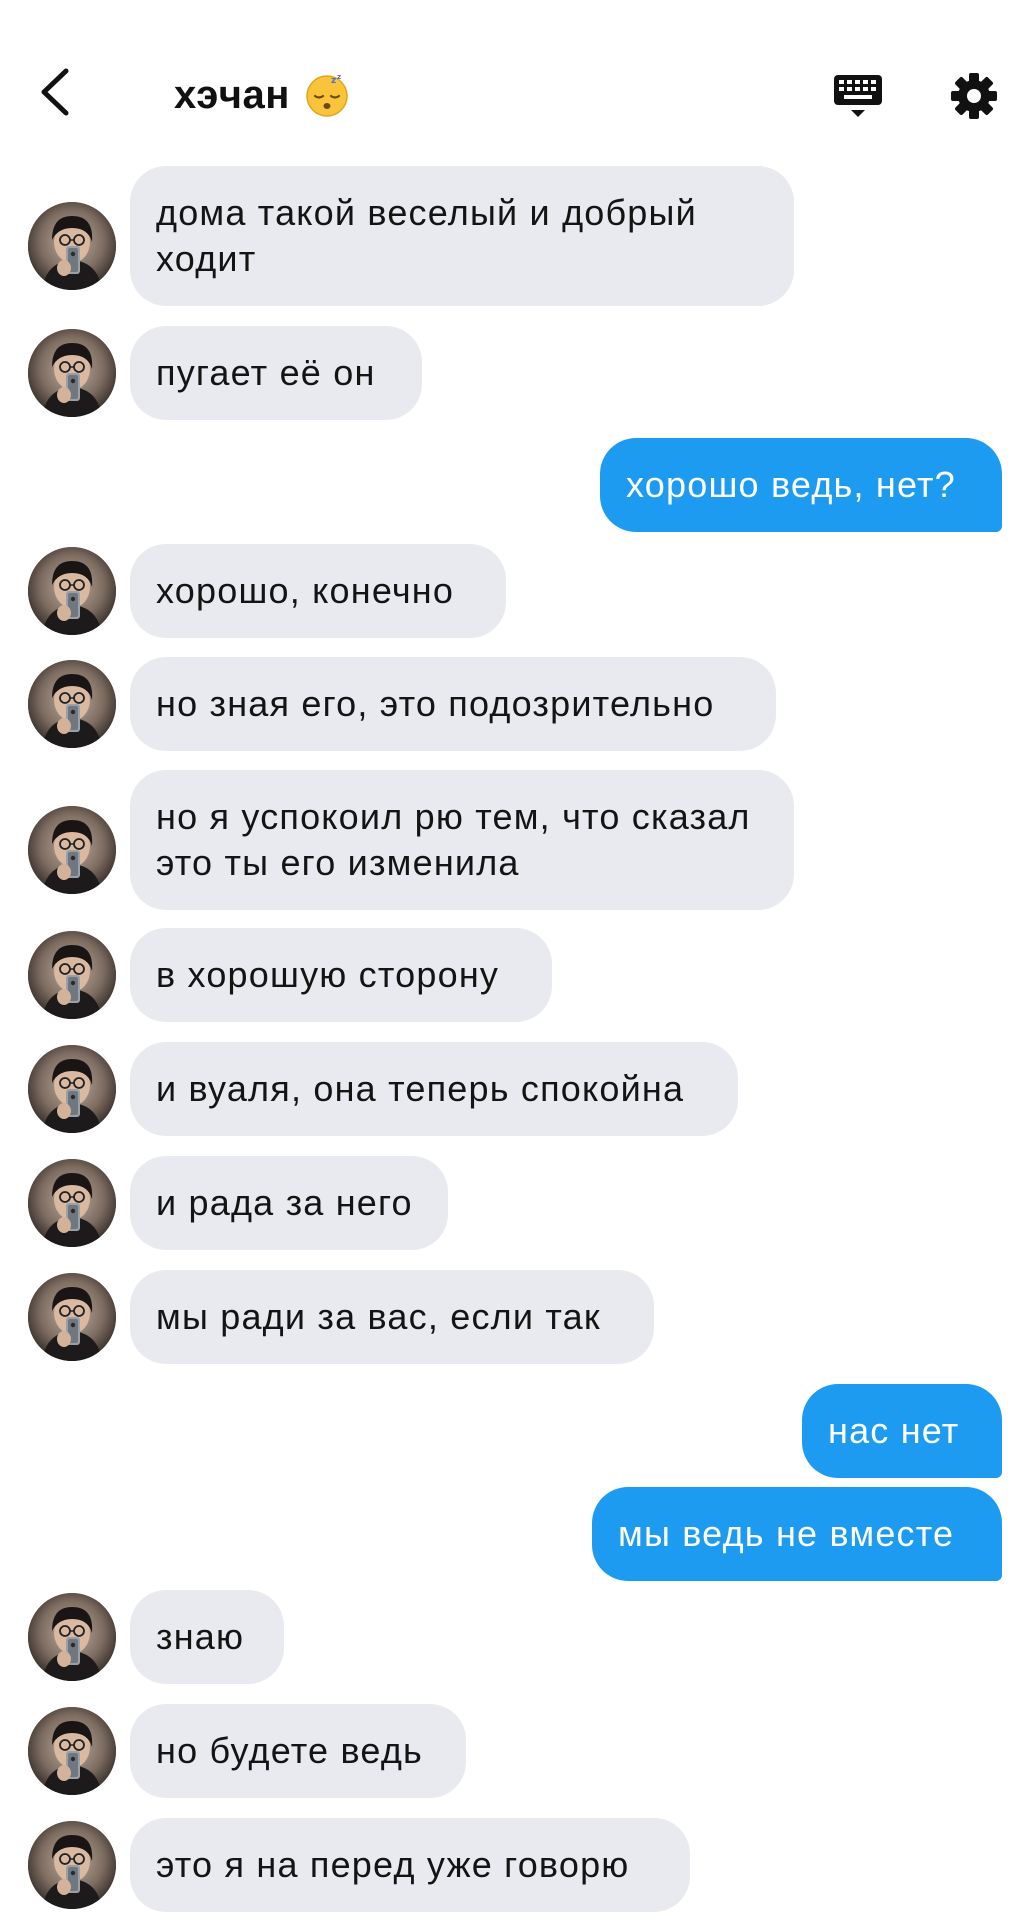 This screenshot has width=1032, height=1920. What do you see at coordinates (434, 1089) in the screenshot?
I see `incoming-message-bubble: и вуаля, она теперь спокойна` at bounding box center [434, 1089].